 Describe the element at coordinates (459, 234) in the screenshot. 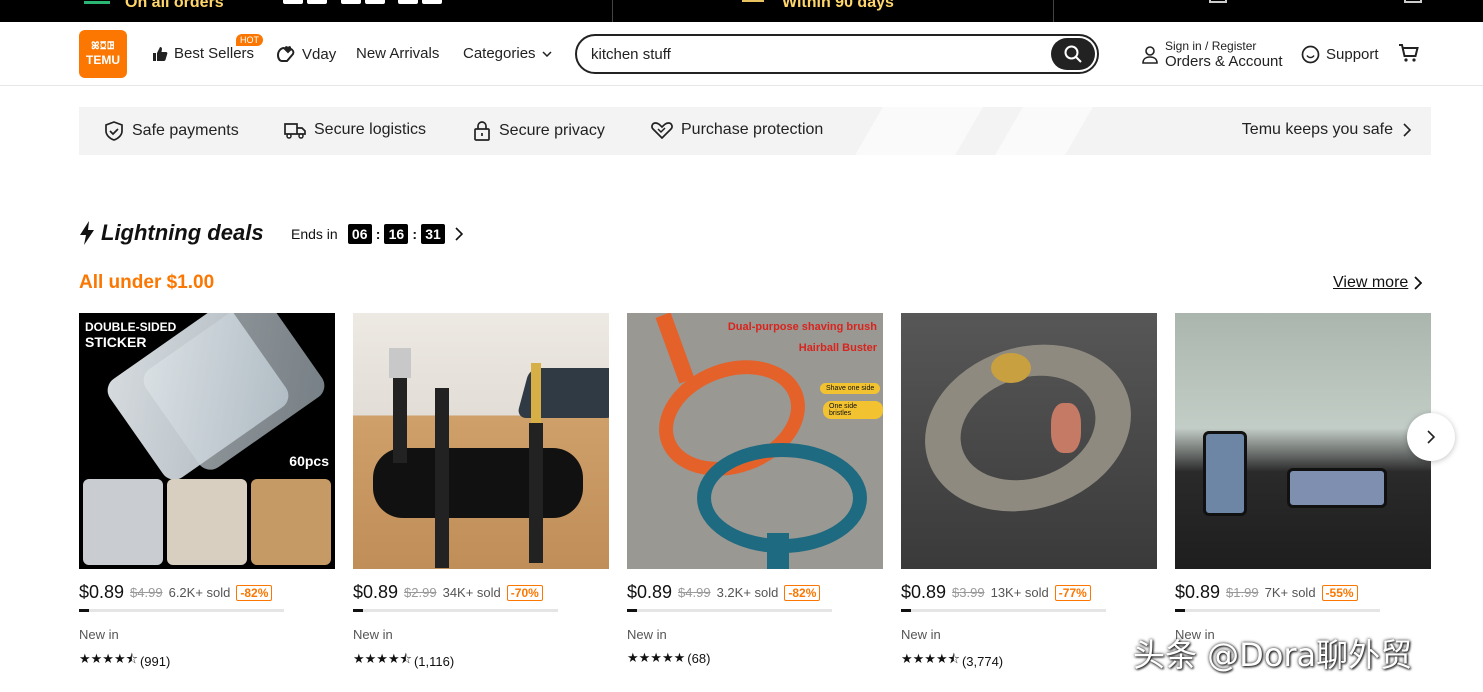

I see `chevron-right-icon` at that location.